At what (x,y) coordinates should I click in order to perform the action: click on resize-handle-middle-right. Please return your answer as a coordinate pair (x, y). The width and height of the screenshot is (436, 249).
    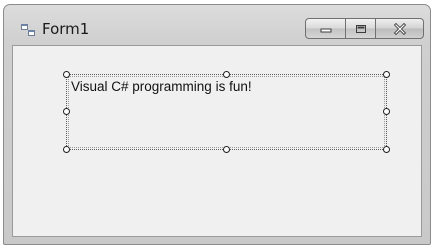
    Looking at the image, I should click on (386, 111).